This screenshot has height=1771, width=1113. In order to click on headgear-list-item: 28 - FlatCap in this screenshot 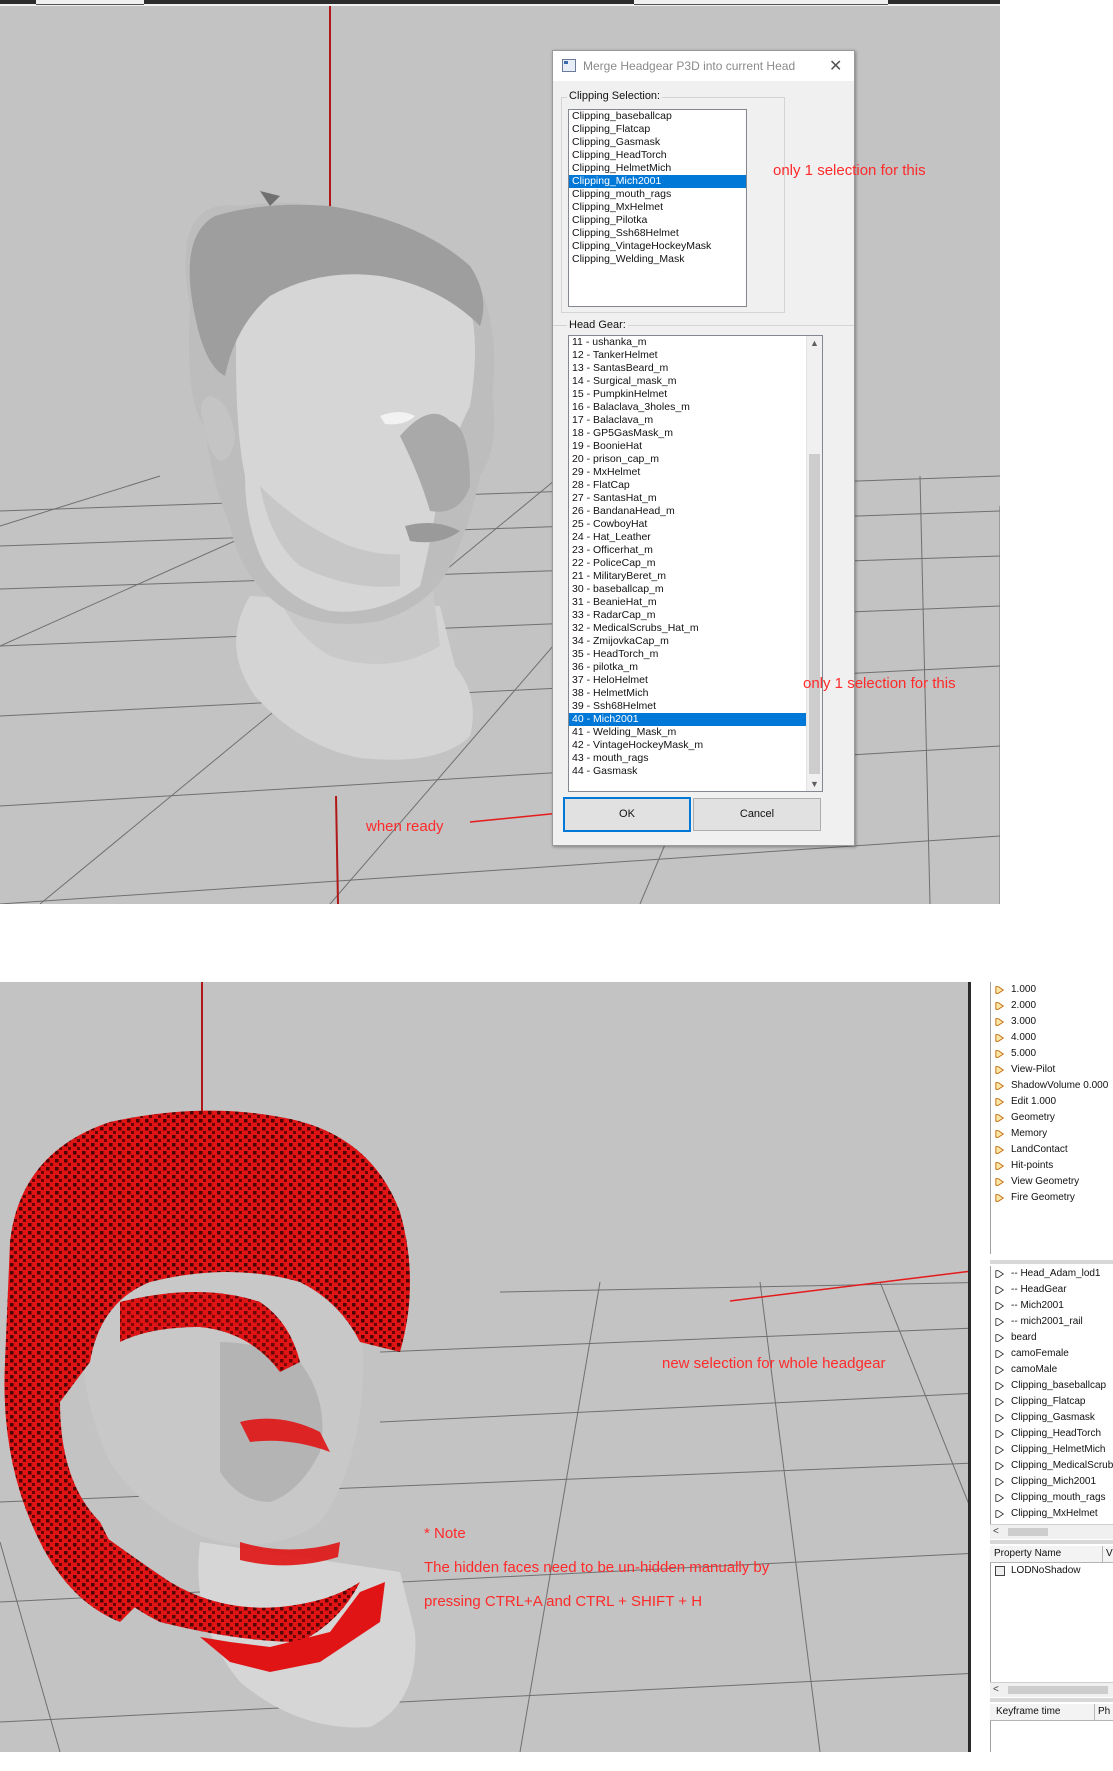, I will do `click(695, 485)`.